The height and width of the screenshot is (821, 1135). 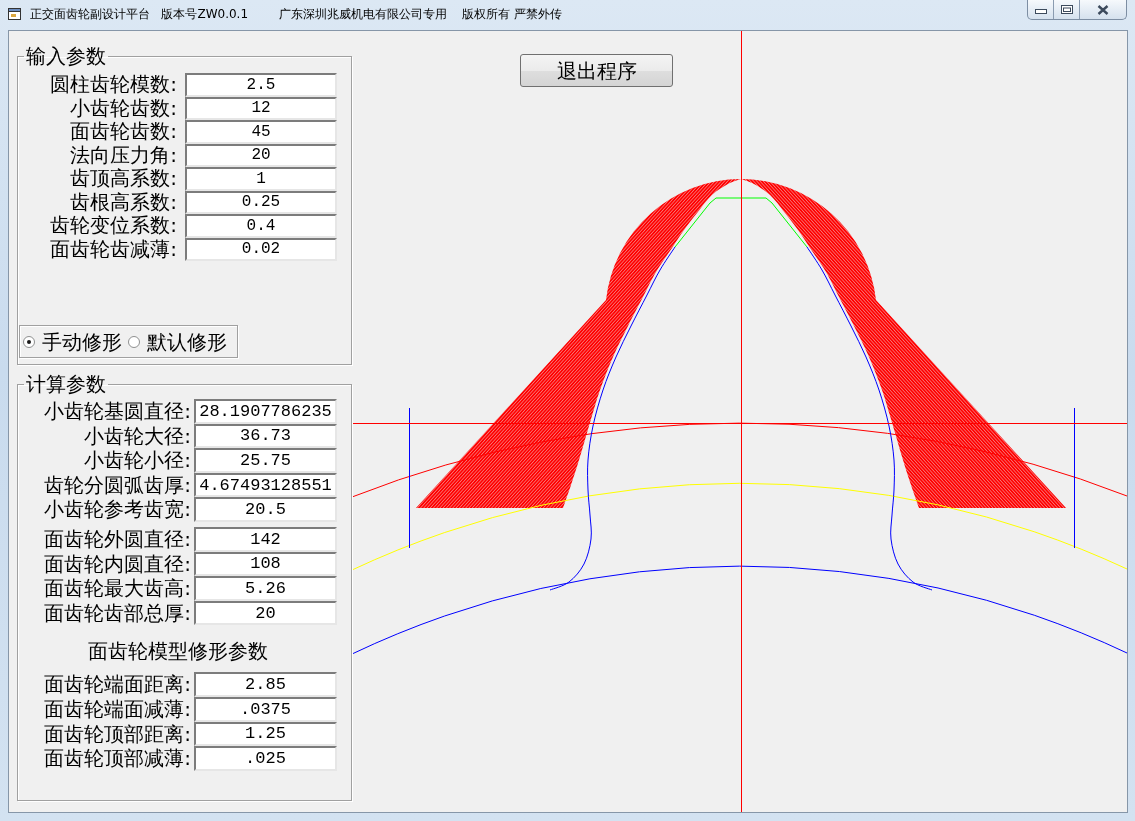 I want to click on input-field: 25.75, so click(x=265, y=460).